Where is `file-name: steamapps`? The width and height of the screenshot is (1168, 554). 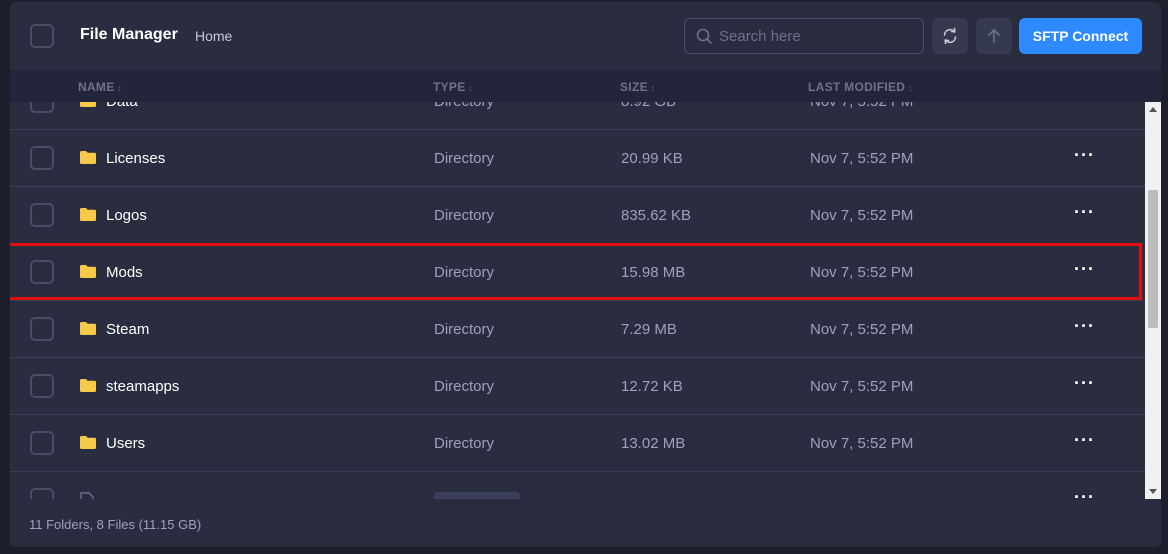 file-name: steamapps is located at coordinates (142, 386).